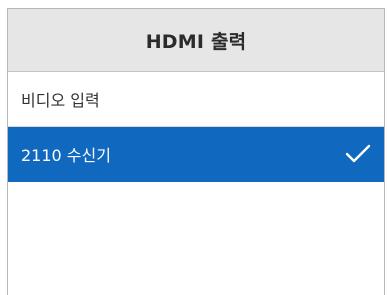  I want to click on menu-item-label: 2110 수신기, so click(66, 155).